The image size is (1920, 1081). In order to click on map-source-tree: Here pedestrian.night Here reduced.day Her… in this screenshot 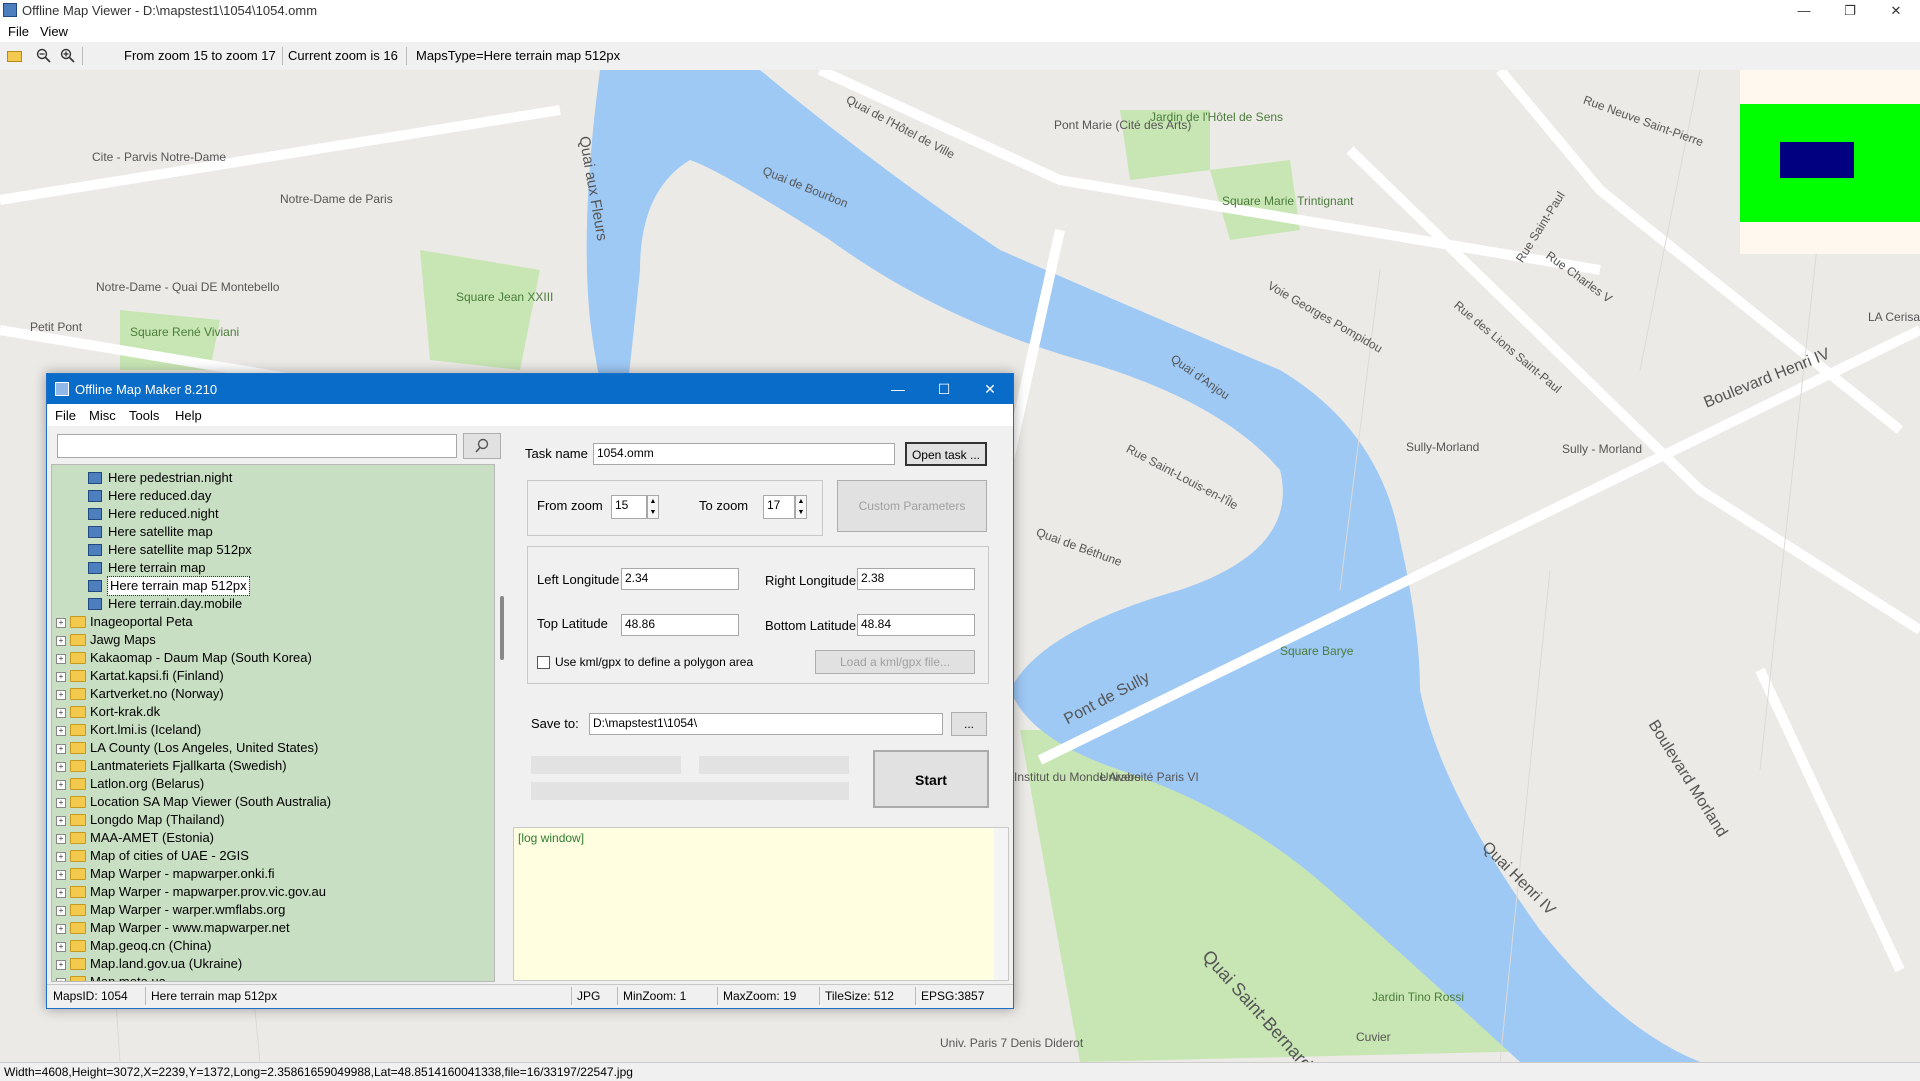, I will do `click(273, 723)`.